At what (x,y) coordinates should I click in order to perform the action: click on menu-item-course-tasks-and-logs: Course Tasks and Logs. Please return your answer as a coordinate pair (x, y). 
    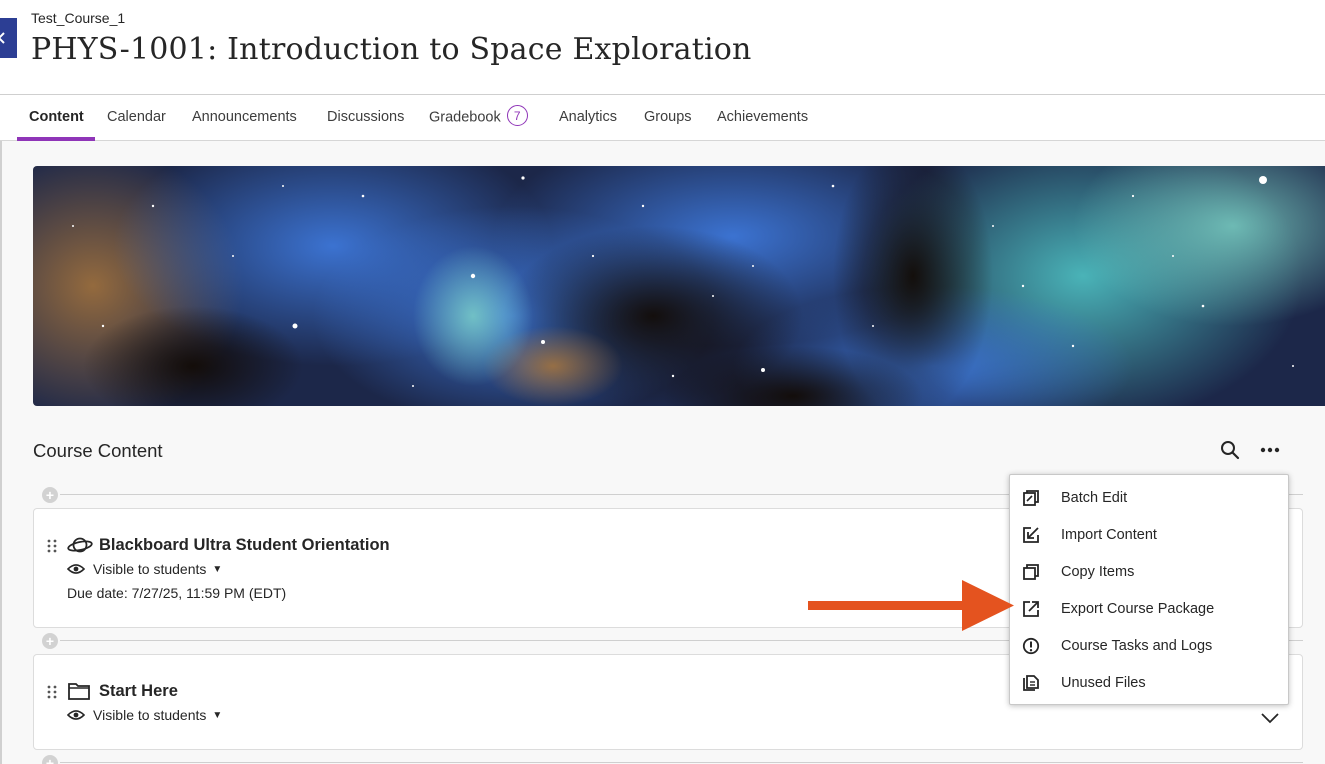
    Looking at the image, I should click on (1150, 645).